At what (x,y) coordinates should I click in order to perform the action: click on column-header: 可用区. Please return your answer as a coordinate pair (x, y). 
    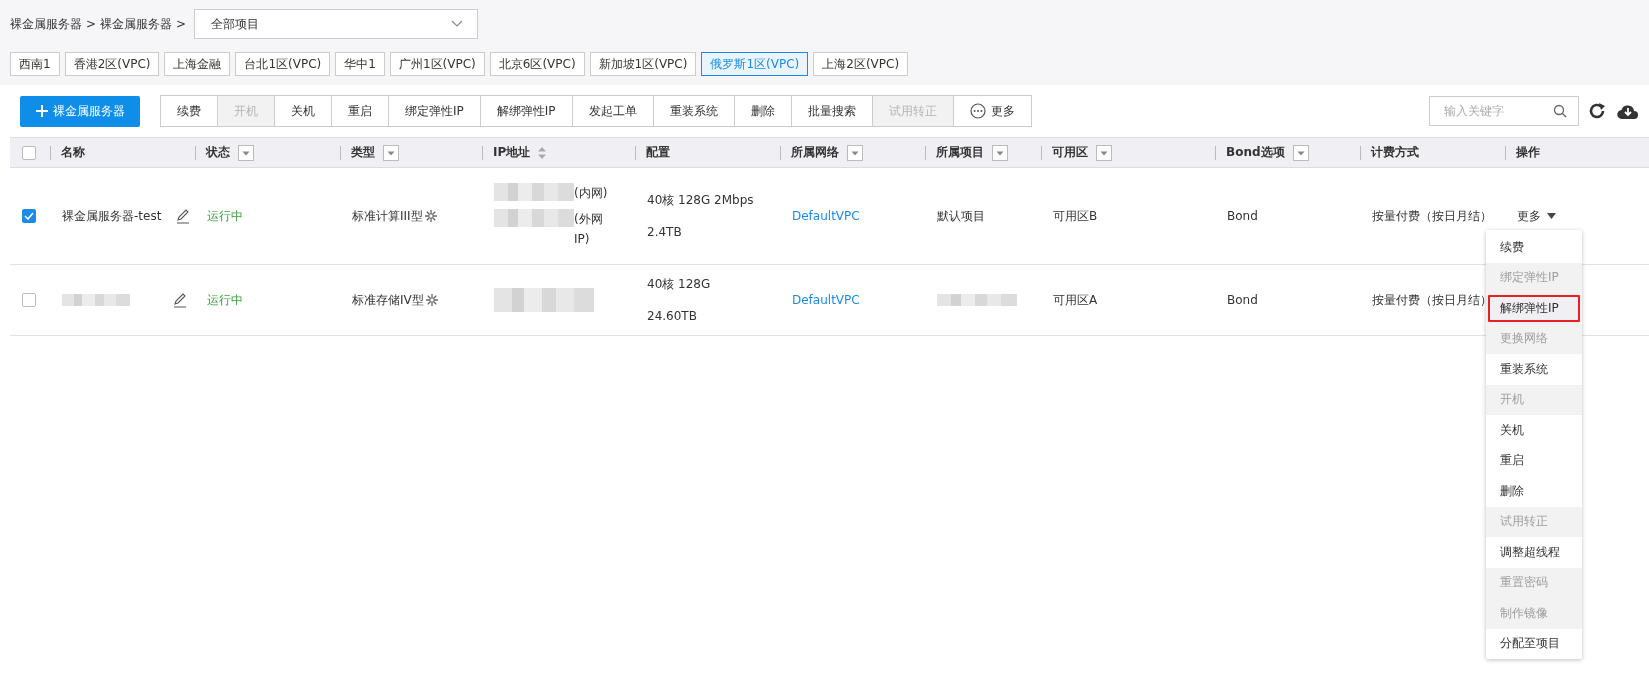
    Looking at the image, I should click on (1070, 152).